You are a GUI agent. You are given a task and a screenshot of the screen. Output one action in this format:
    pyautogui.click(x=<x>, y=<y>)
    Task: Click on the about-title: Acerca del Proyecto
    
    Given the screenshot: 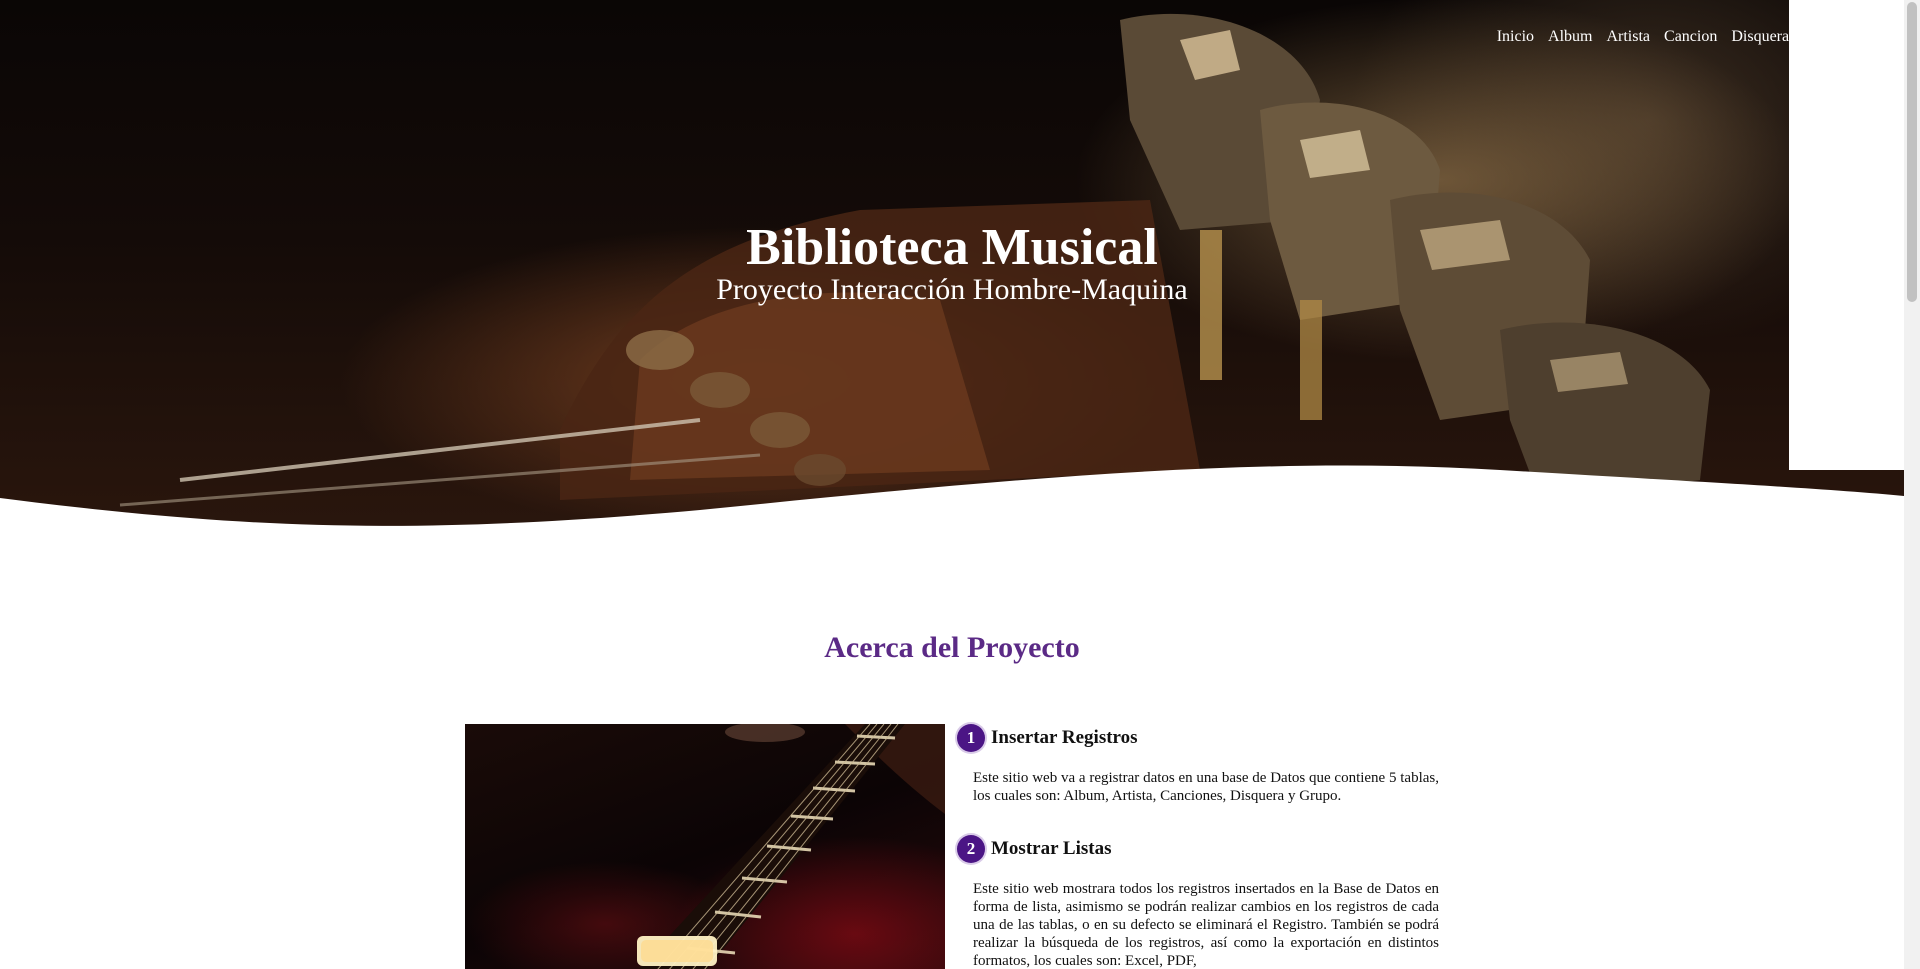 What is the action you would take?
    pyautogui.click(x=952, y=647)
    